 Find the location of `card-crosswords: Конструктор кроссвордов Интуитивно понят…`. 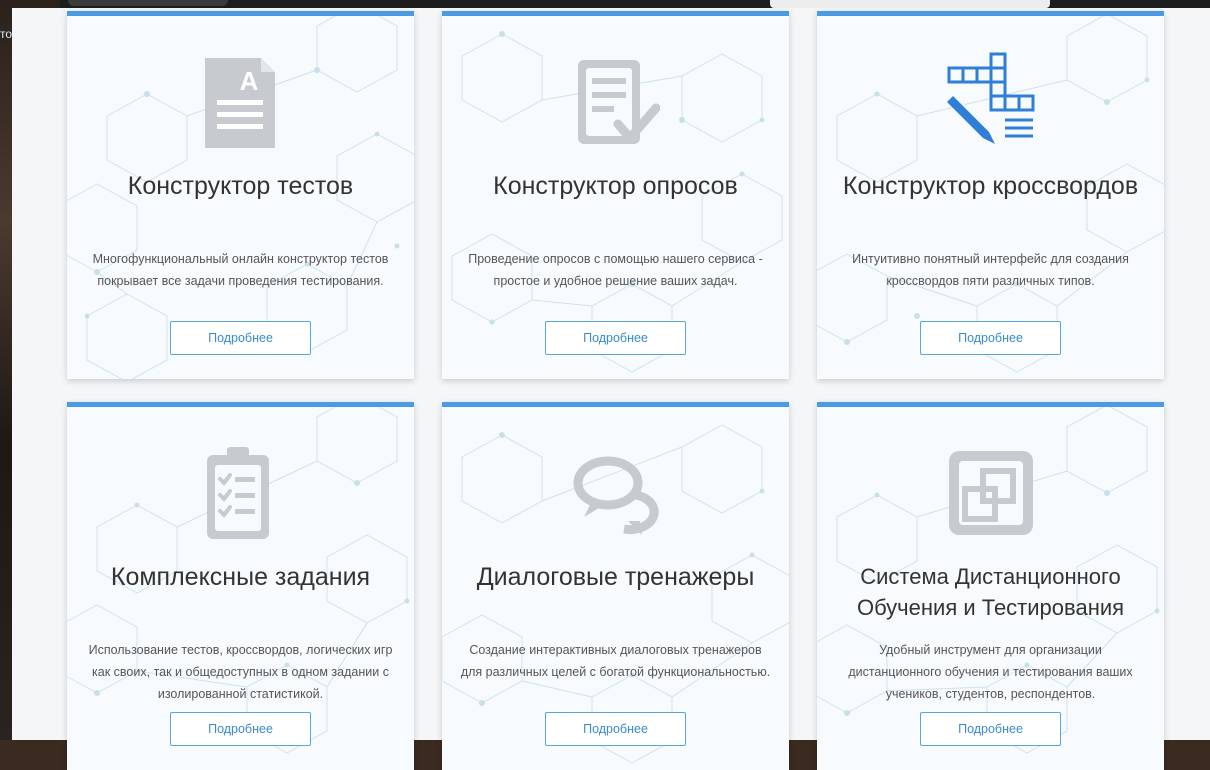

card-crosswords: Конструктор кроссвордов Интуитивно понят… is located at coordinates (990, 195).